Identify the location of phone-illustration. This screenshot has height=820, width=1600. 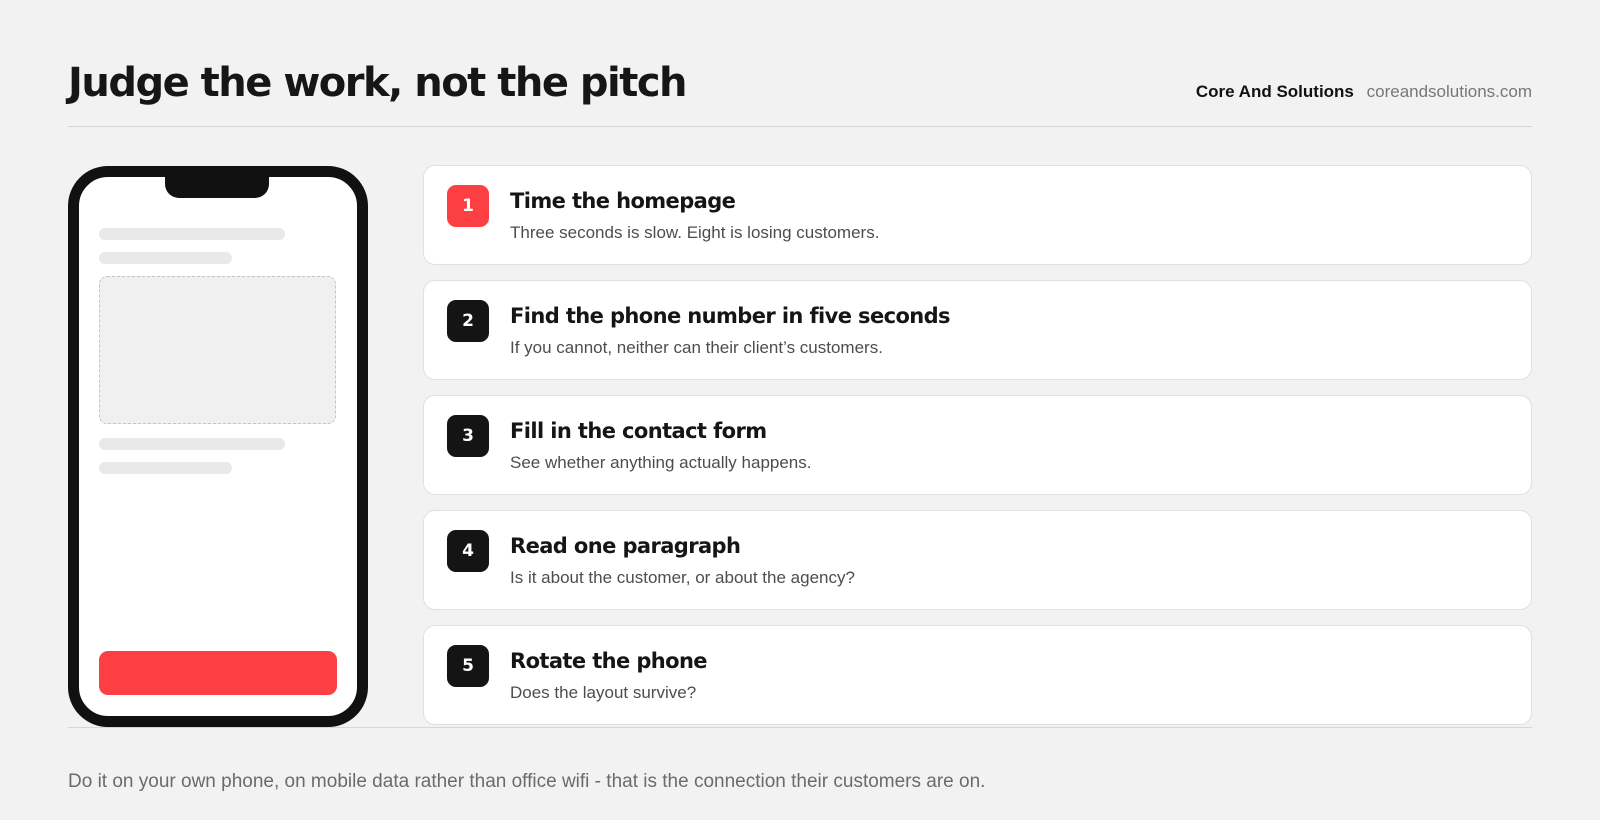
(218, 446).